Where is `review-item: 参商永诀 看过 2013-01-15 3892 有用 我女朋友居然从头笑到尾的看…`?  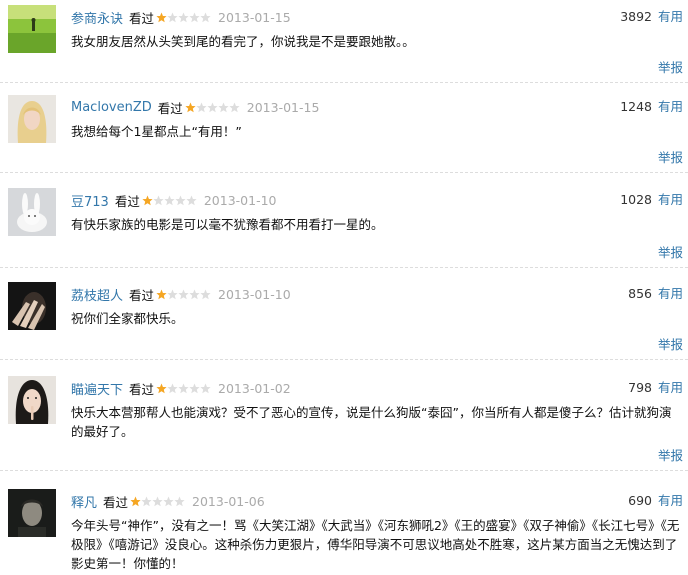 review-item: 参商永诀 看过 2013-01-15 3892 有用 我女朋友居然从头笑到尾的看… is located at coordinates (344, 41).